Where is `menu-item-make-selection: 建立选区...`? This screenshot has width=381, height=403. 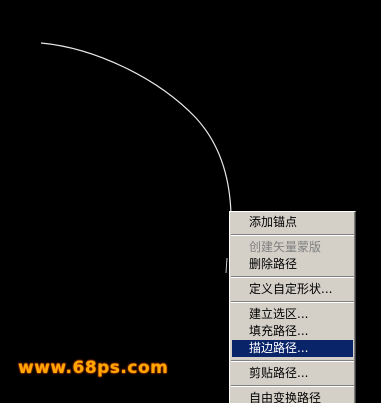
menu-item-make-selection: 建立选区... is located at coordinates (292, 314).